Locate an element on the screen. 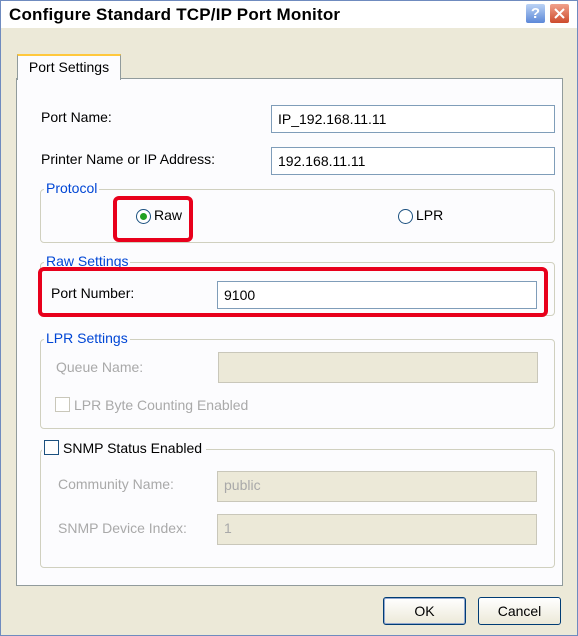  community-name-label: Community Name: is located at coordinates (116, 484).